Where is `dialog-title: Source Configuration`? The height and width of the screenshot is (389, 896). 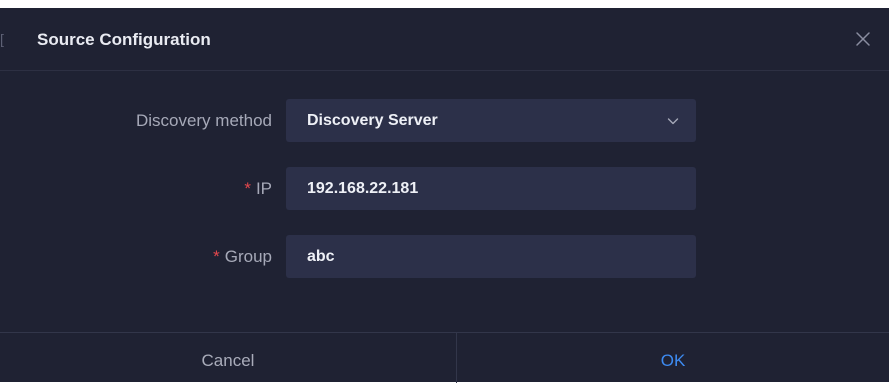 dialog-title: Source Configuration is located at coordinates (124, 39).